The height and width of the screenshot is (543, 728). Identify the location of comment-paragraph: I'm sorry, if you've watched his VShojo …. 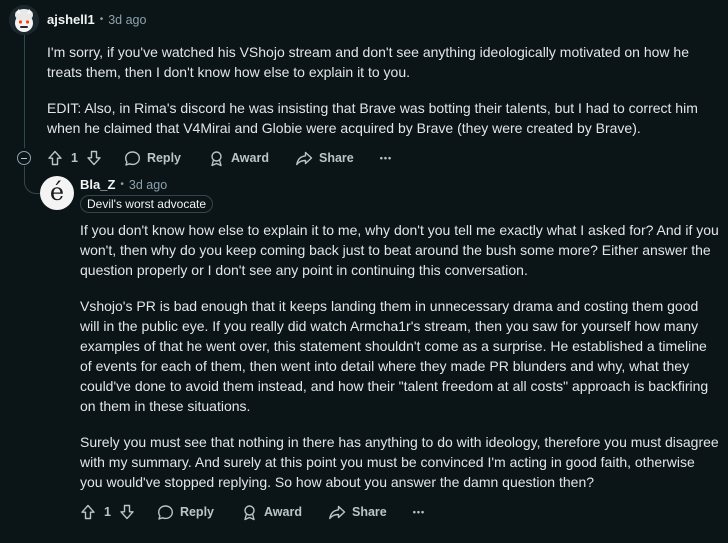
(368, 62).